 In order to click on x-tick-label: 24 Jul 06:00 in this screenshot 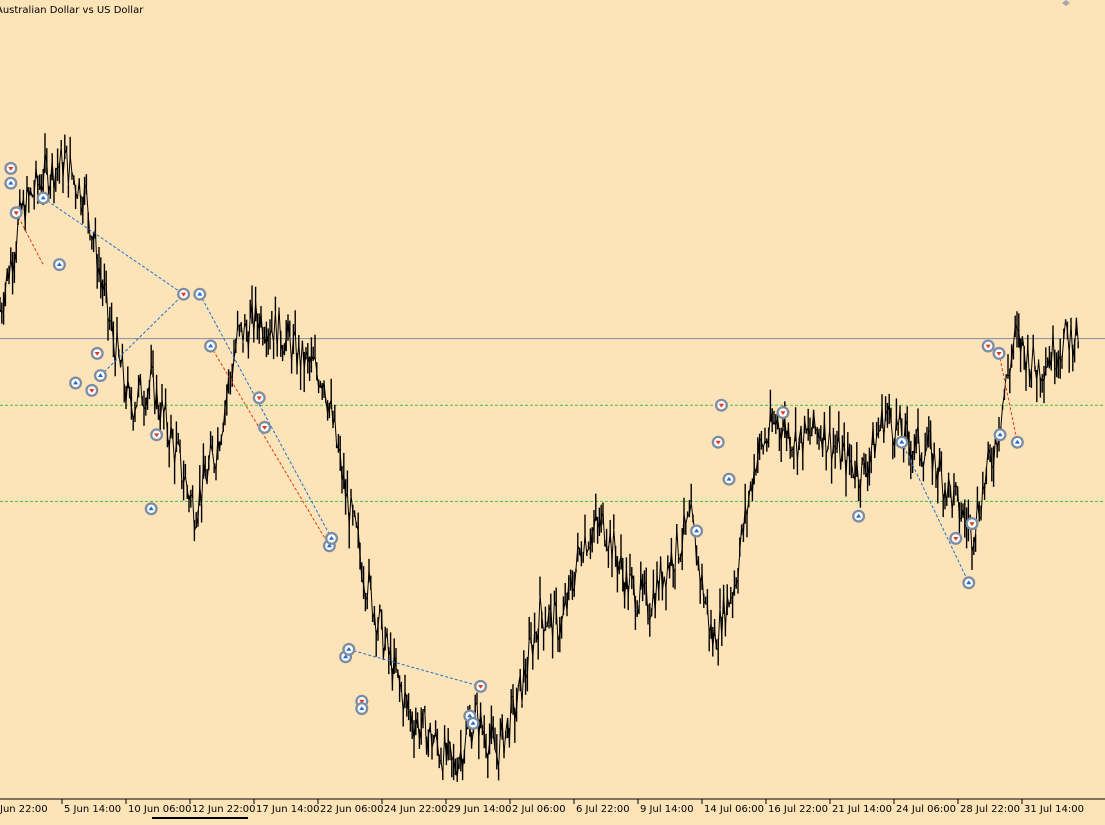, I will do `click(926, 809)`.